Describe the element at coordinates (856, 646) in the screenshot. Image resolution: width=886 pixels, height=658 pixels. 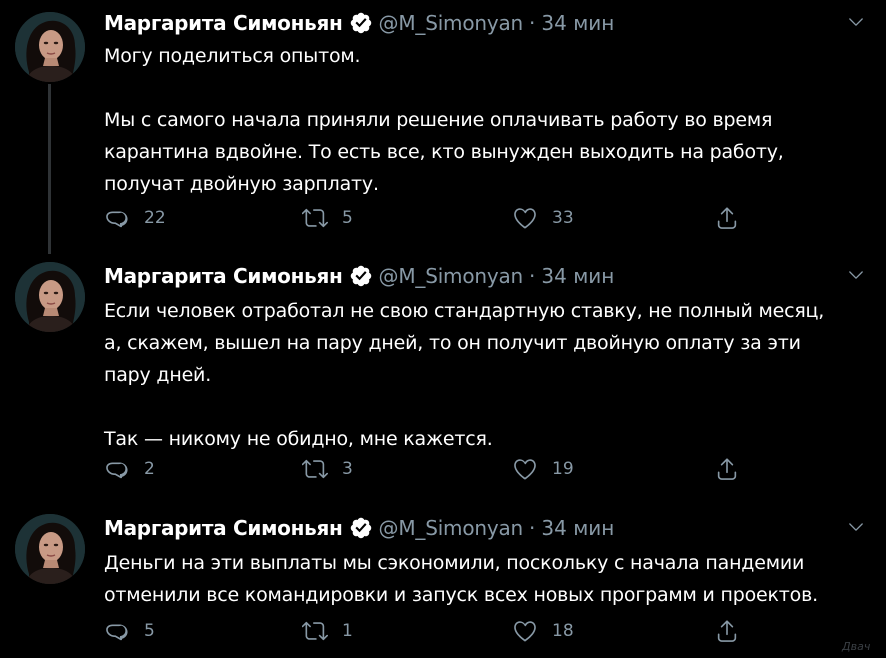
I see `watermark: Двач` at that location.